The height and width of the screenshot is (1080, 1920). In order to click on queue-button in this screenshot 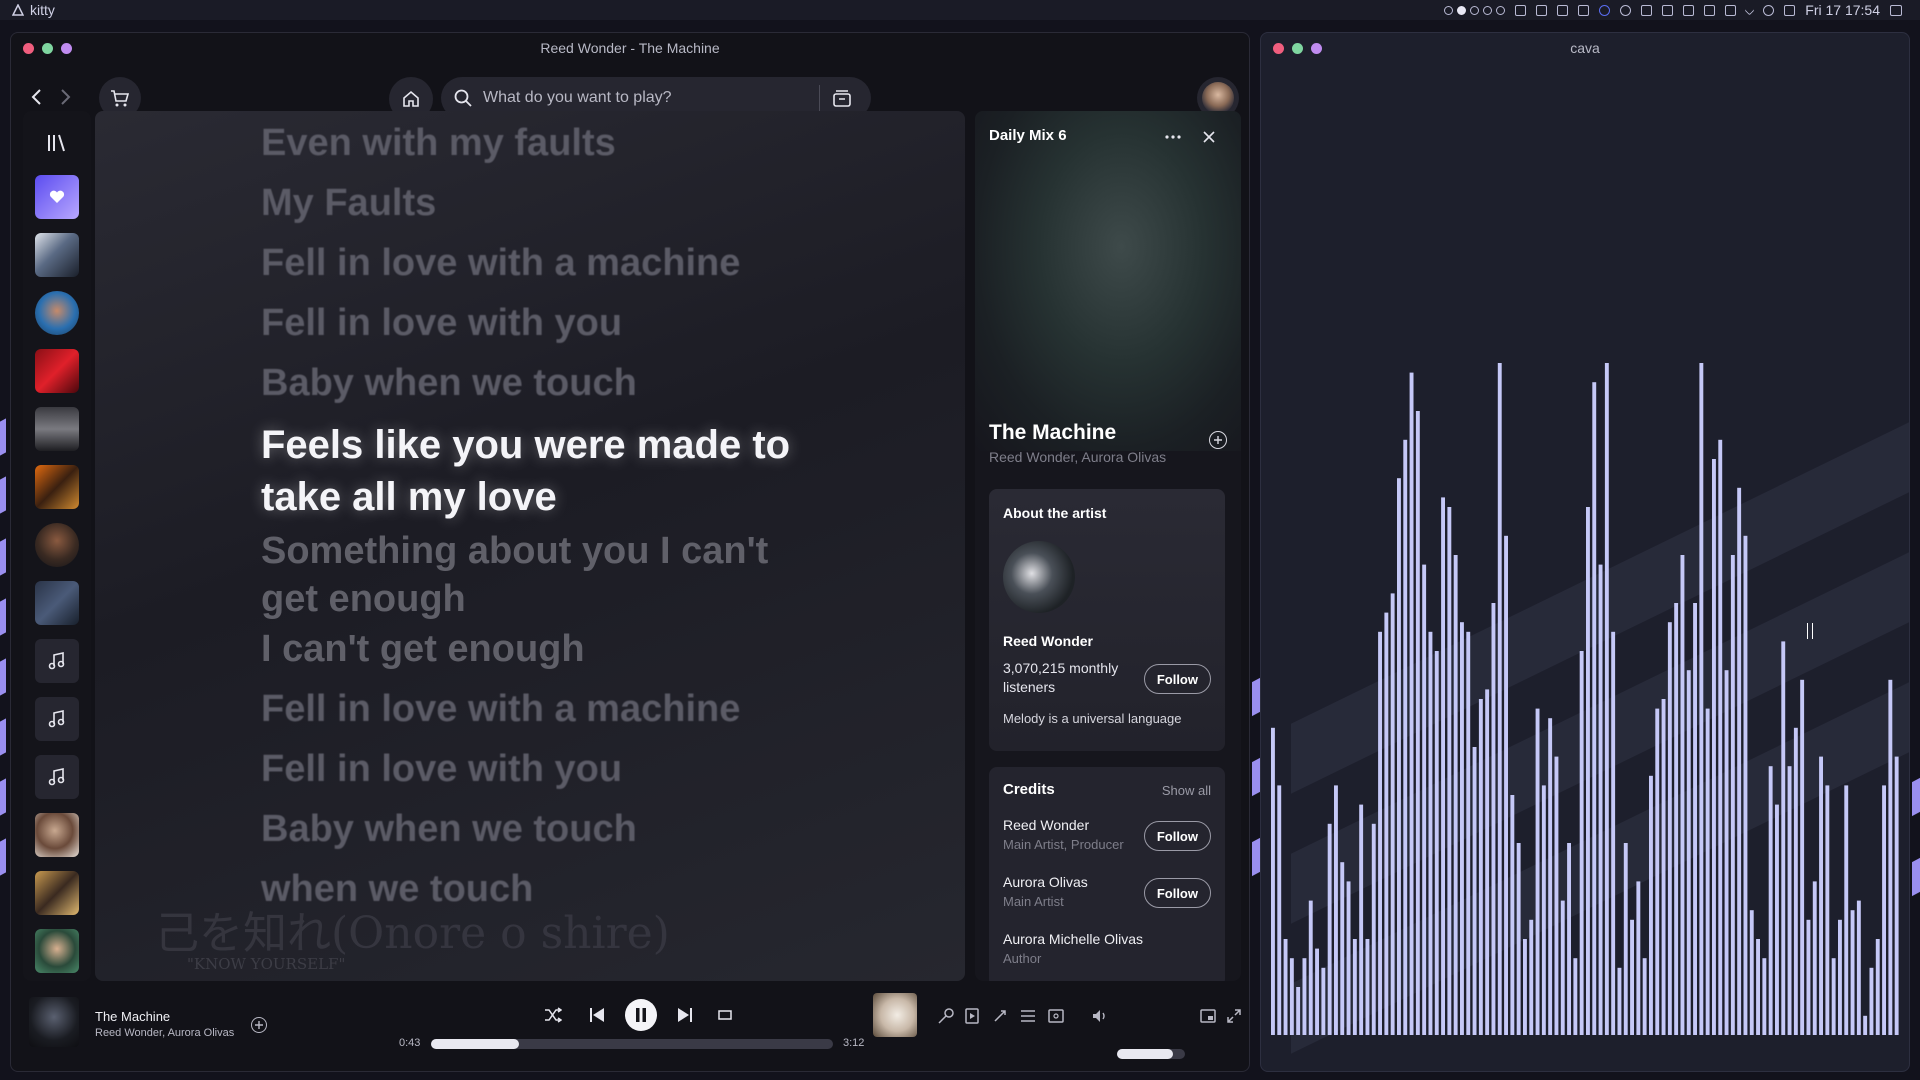, I will do `click(1028, 1016)`.